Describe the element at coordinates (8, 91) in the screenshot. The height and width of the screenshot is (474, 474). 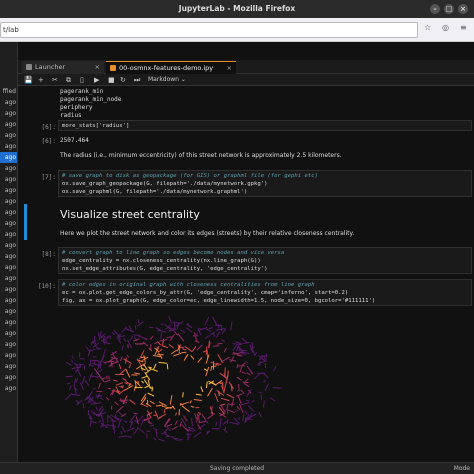
I see `file-browser-item: ffied` at that location.